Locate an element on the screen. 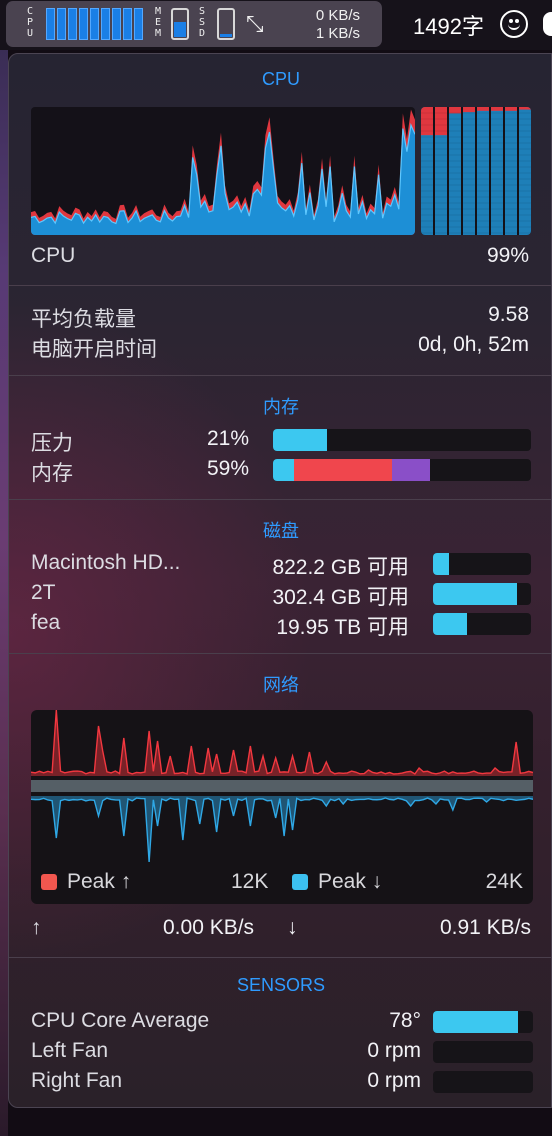 The height and width of the screenshot is (1136, 552). sensors-section-title: SENSORS is located at coordinates (281, 985).